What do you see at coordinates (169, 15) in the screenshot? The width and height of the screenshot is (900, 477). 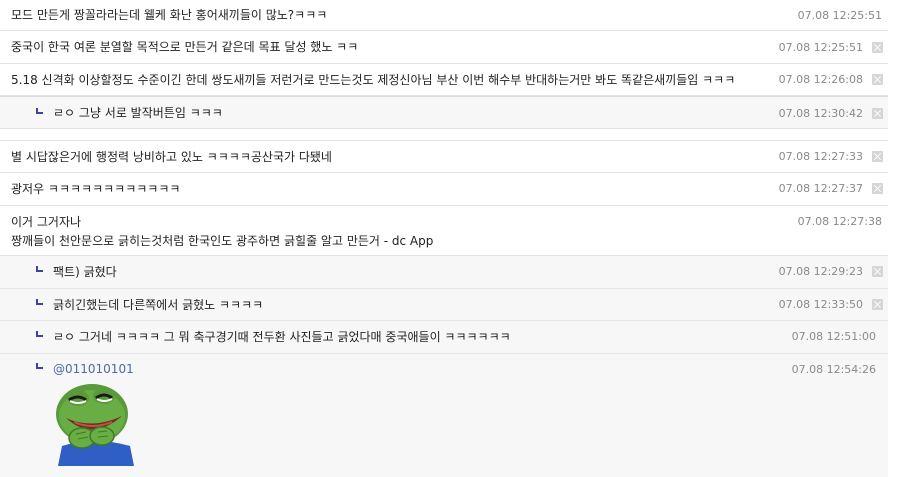 I see `comment-text: 모드 만든게 짱꼴라라는데 웰케 화난 홍어새끼들이 많노?ㅋㅋㅋ` at bounding box center [169, 15].